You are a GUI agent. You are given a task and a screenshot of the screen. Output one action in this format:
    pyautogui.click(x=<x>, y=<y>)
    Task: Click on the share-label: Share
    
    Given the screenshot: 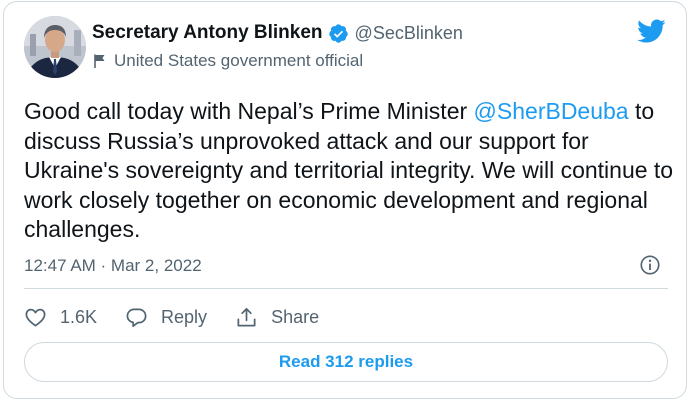 What is the action you would take?
    pyautogui.click(x=295, y=316)
    